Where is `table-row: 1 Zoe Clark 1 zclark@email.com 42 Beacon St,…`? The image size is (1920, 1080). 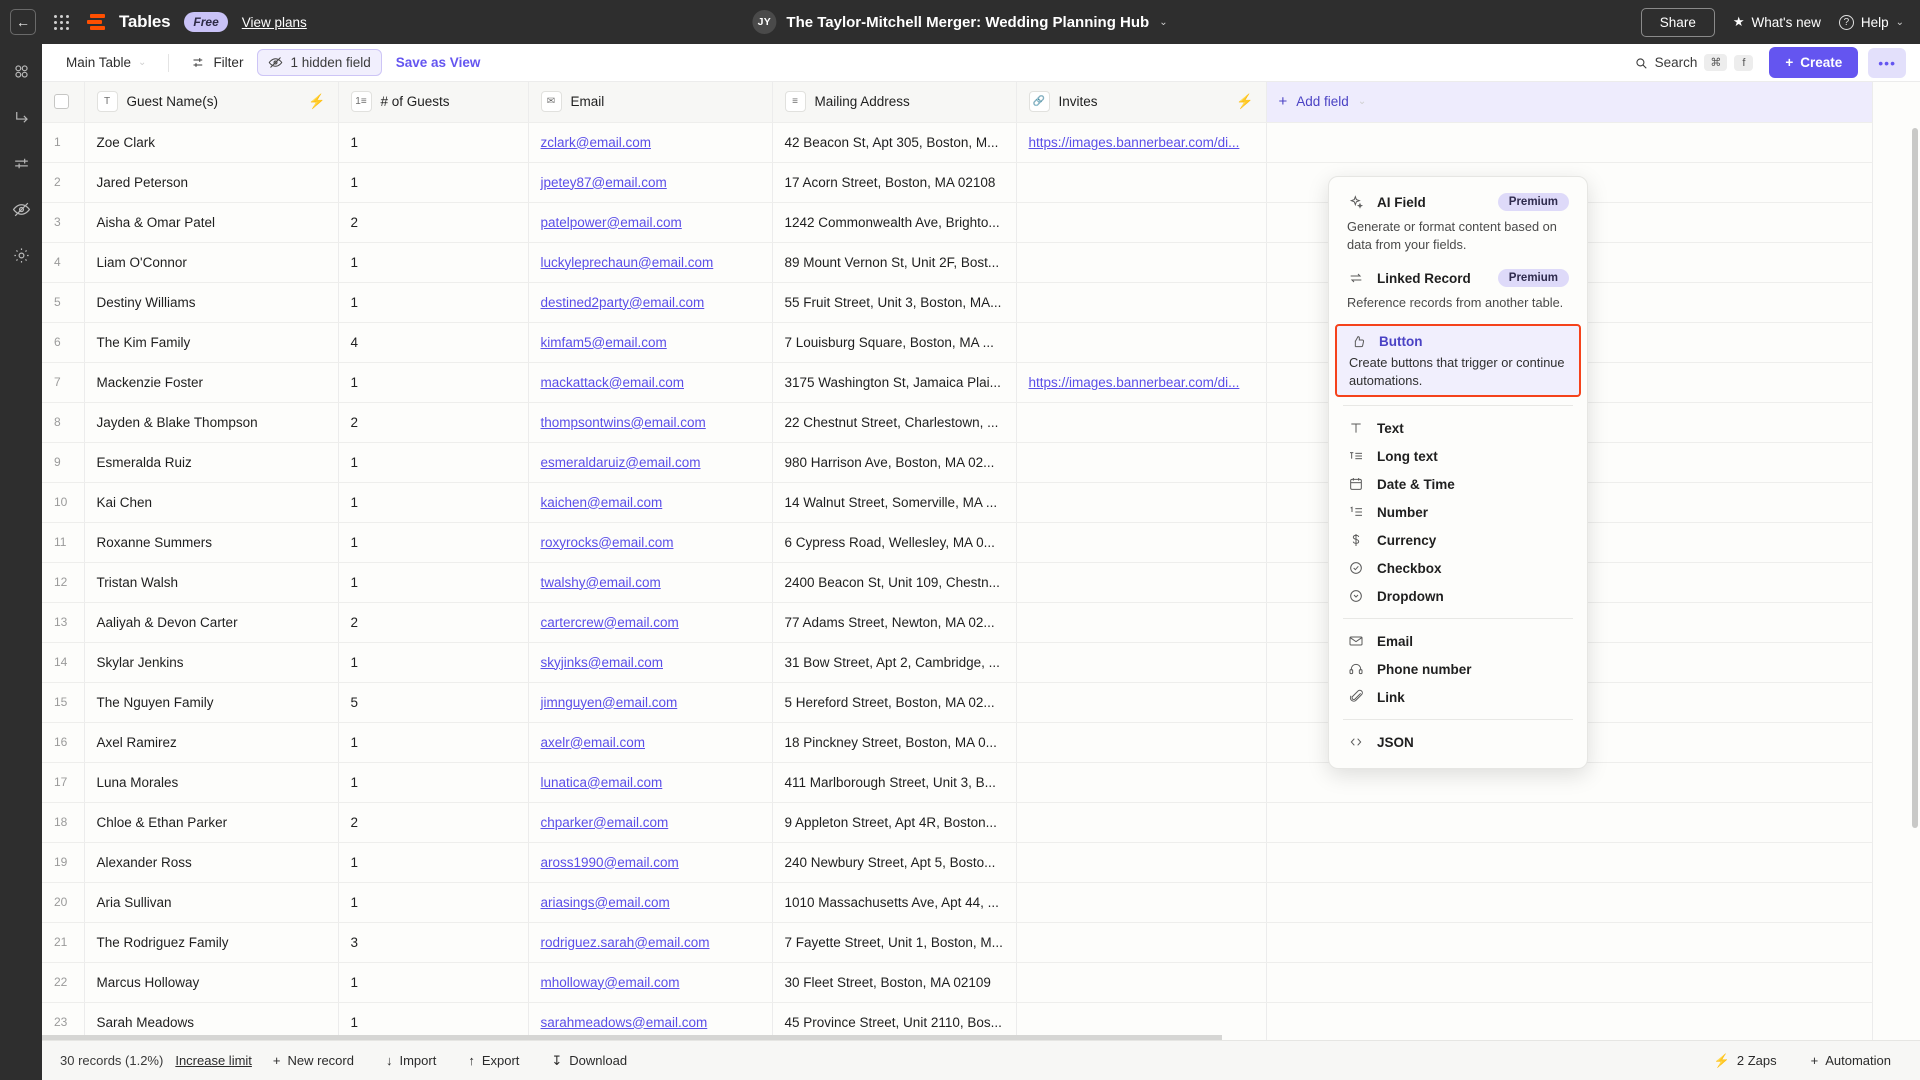 table-row: 1 Zoe Clark 1 zclark@email.com 42 Beacon St,… is located at coordinates (957, 142).